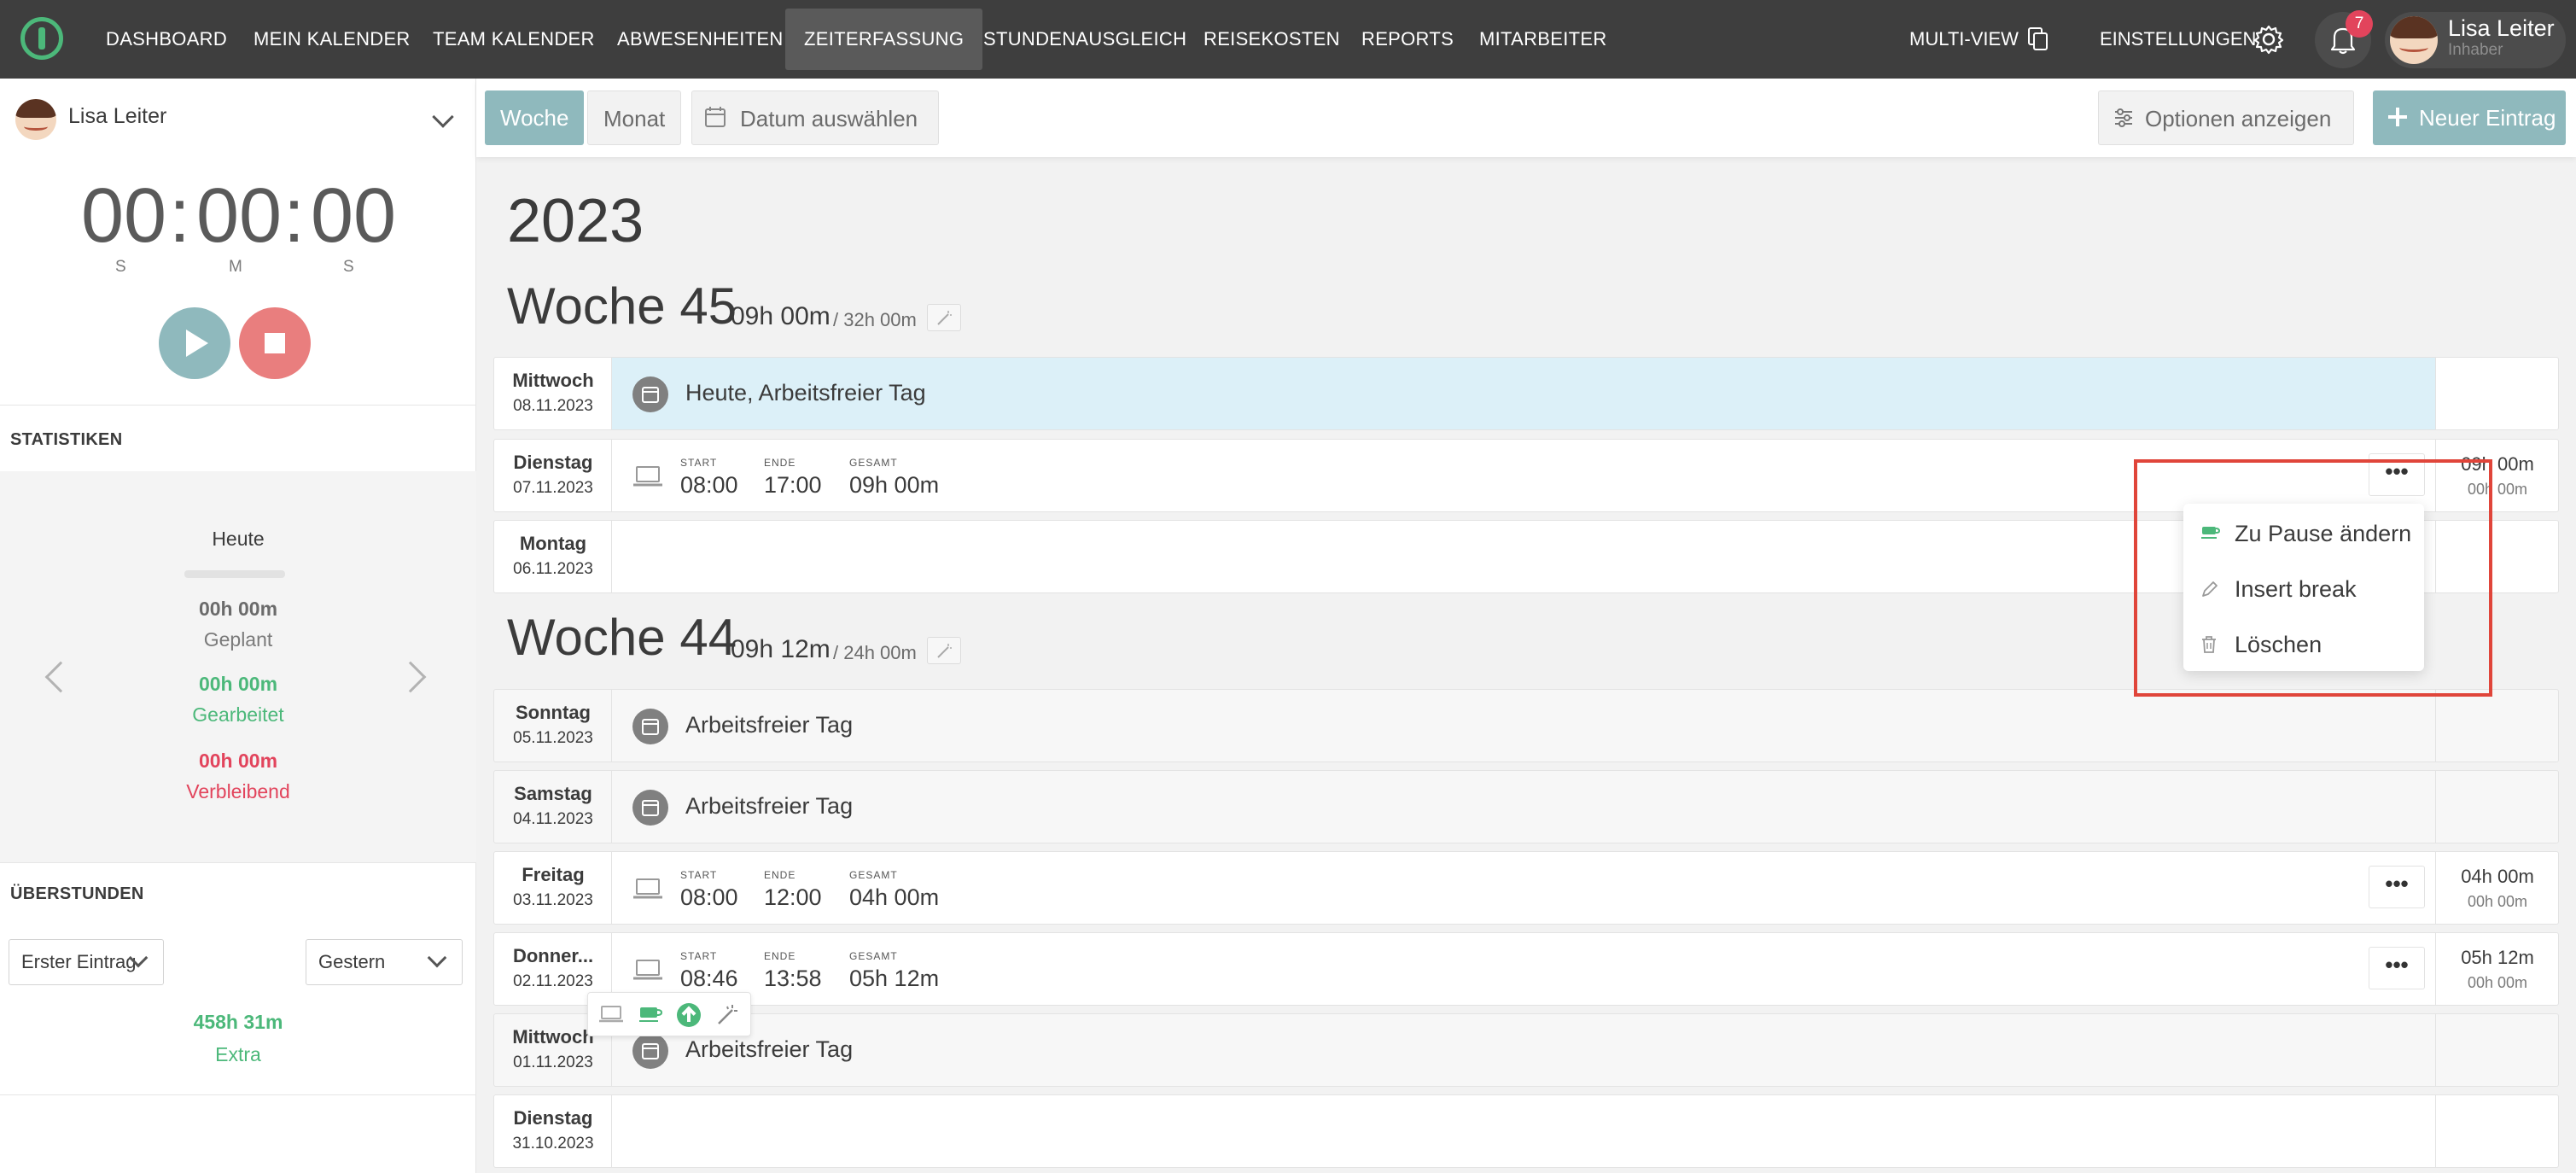  Describe the element at coordinates (2359, 24) in the screenshot. I see `notification-count-badge: 7` at that location.